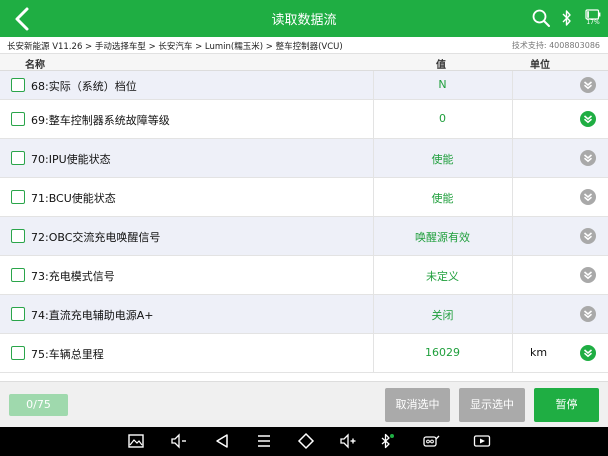 Image resolution: width=608 pixels, height=456 pixels. Describe the element at coordinates (442, 276) in the screenshot. I see `row-value: 未定义` at that location.